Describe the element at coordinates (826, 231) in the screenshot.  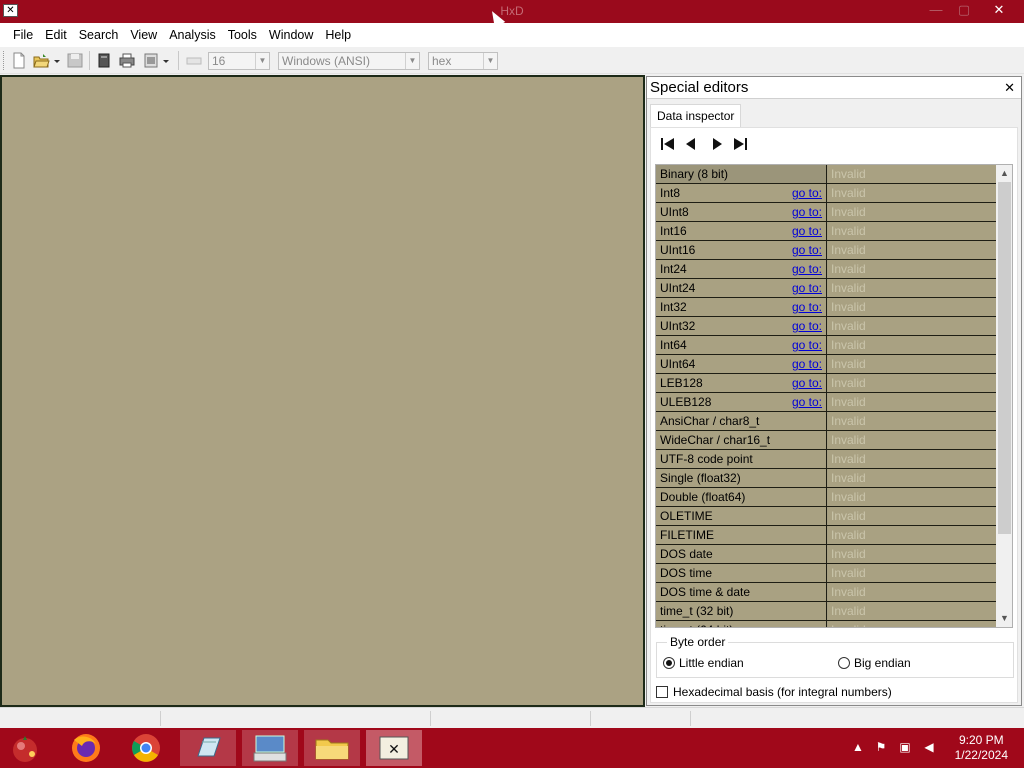
I see `inspector-row: Int16 go to: Invalid` at that location.